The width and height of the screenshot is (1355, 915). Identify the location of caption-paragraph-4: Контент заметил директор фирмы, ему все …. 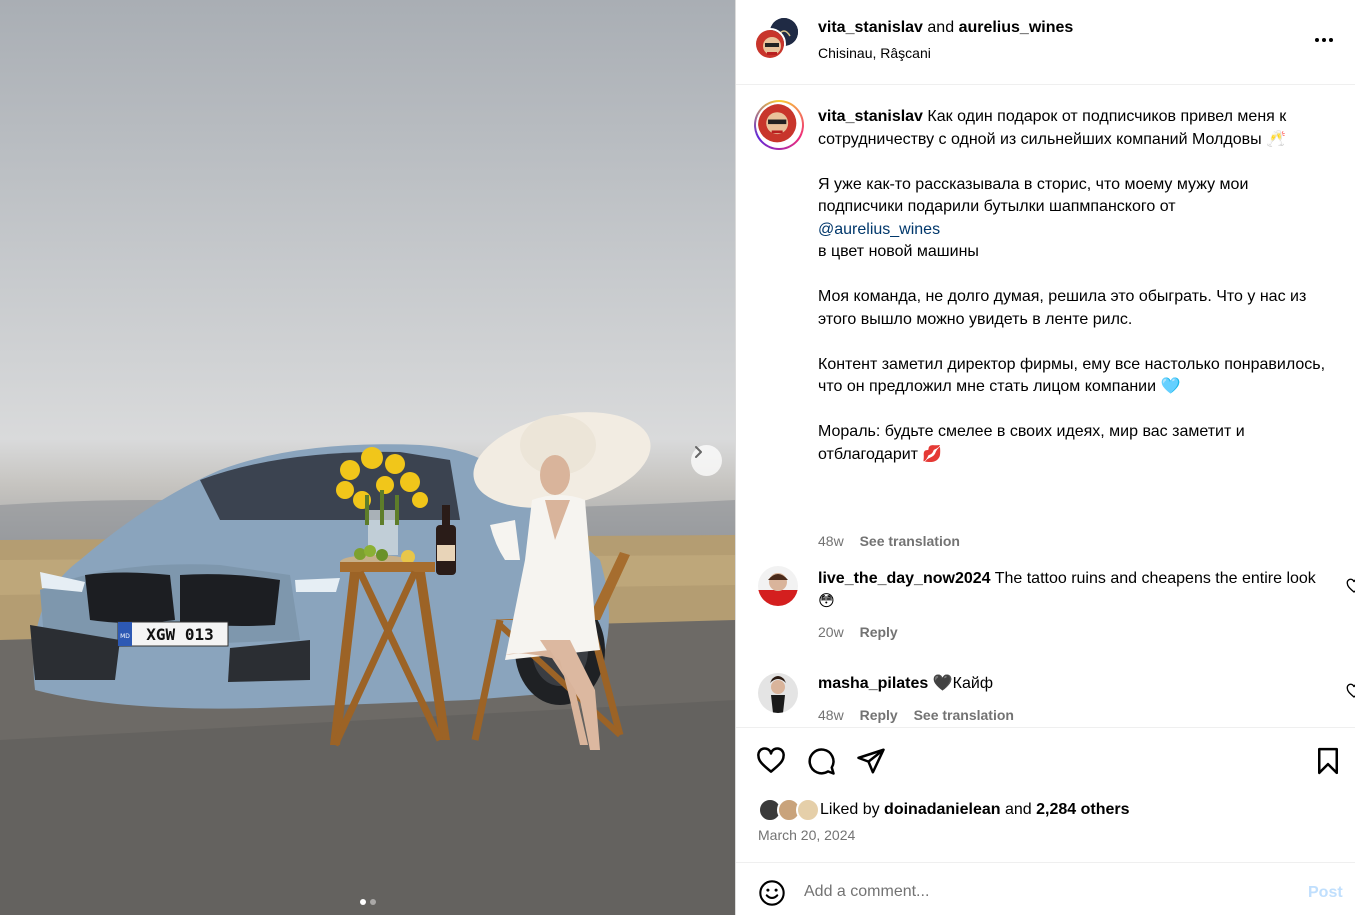
(1072, 375).